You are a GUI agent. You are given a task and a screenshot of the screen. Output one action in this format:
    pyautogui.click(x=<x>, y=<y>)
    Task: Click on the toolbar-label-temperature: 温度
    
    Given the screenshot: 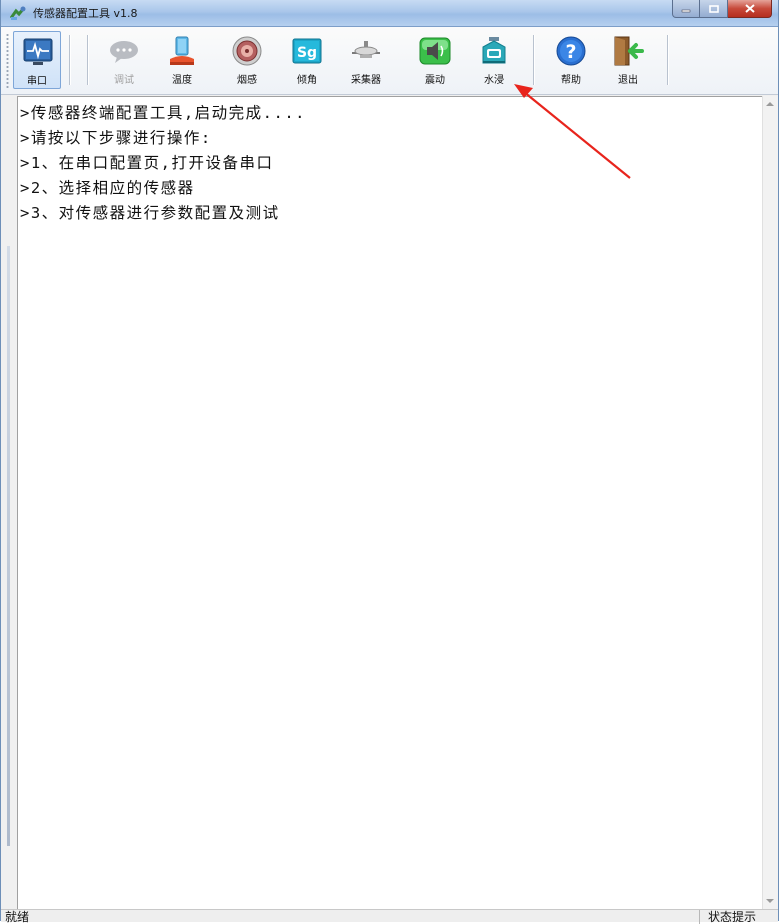 What is the action you would take?
    pyautogui.click(x=182, y=80)
    